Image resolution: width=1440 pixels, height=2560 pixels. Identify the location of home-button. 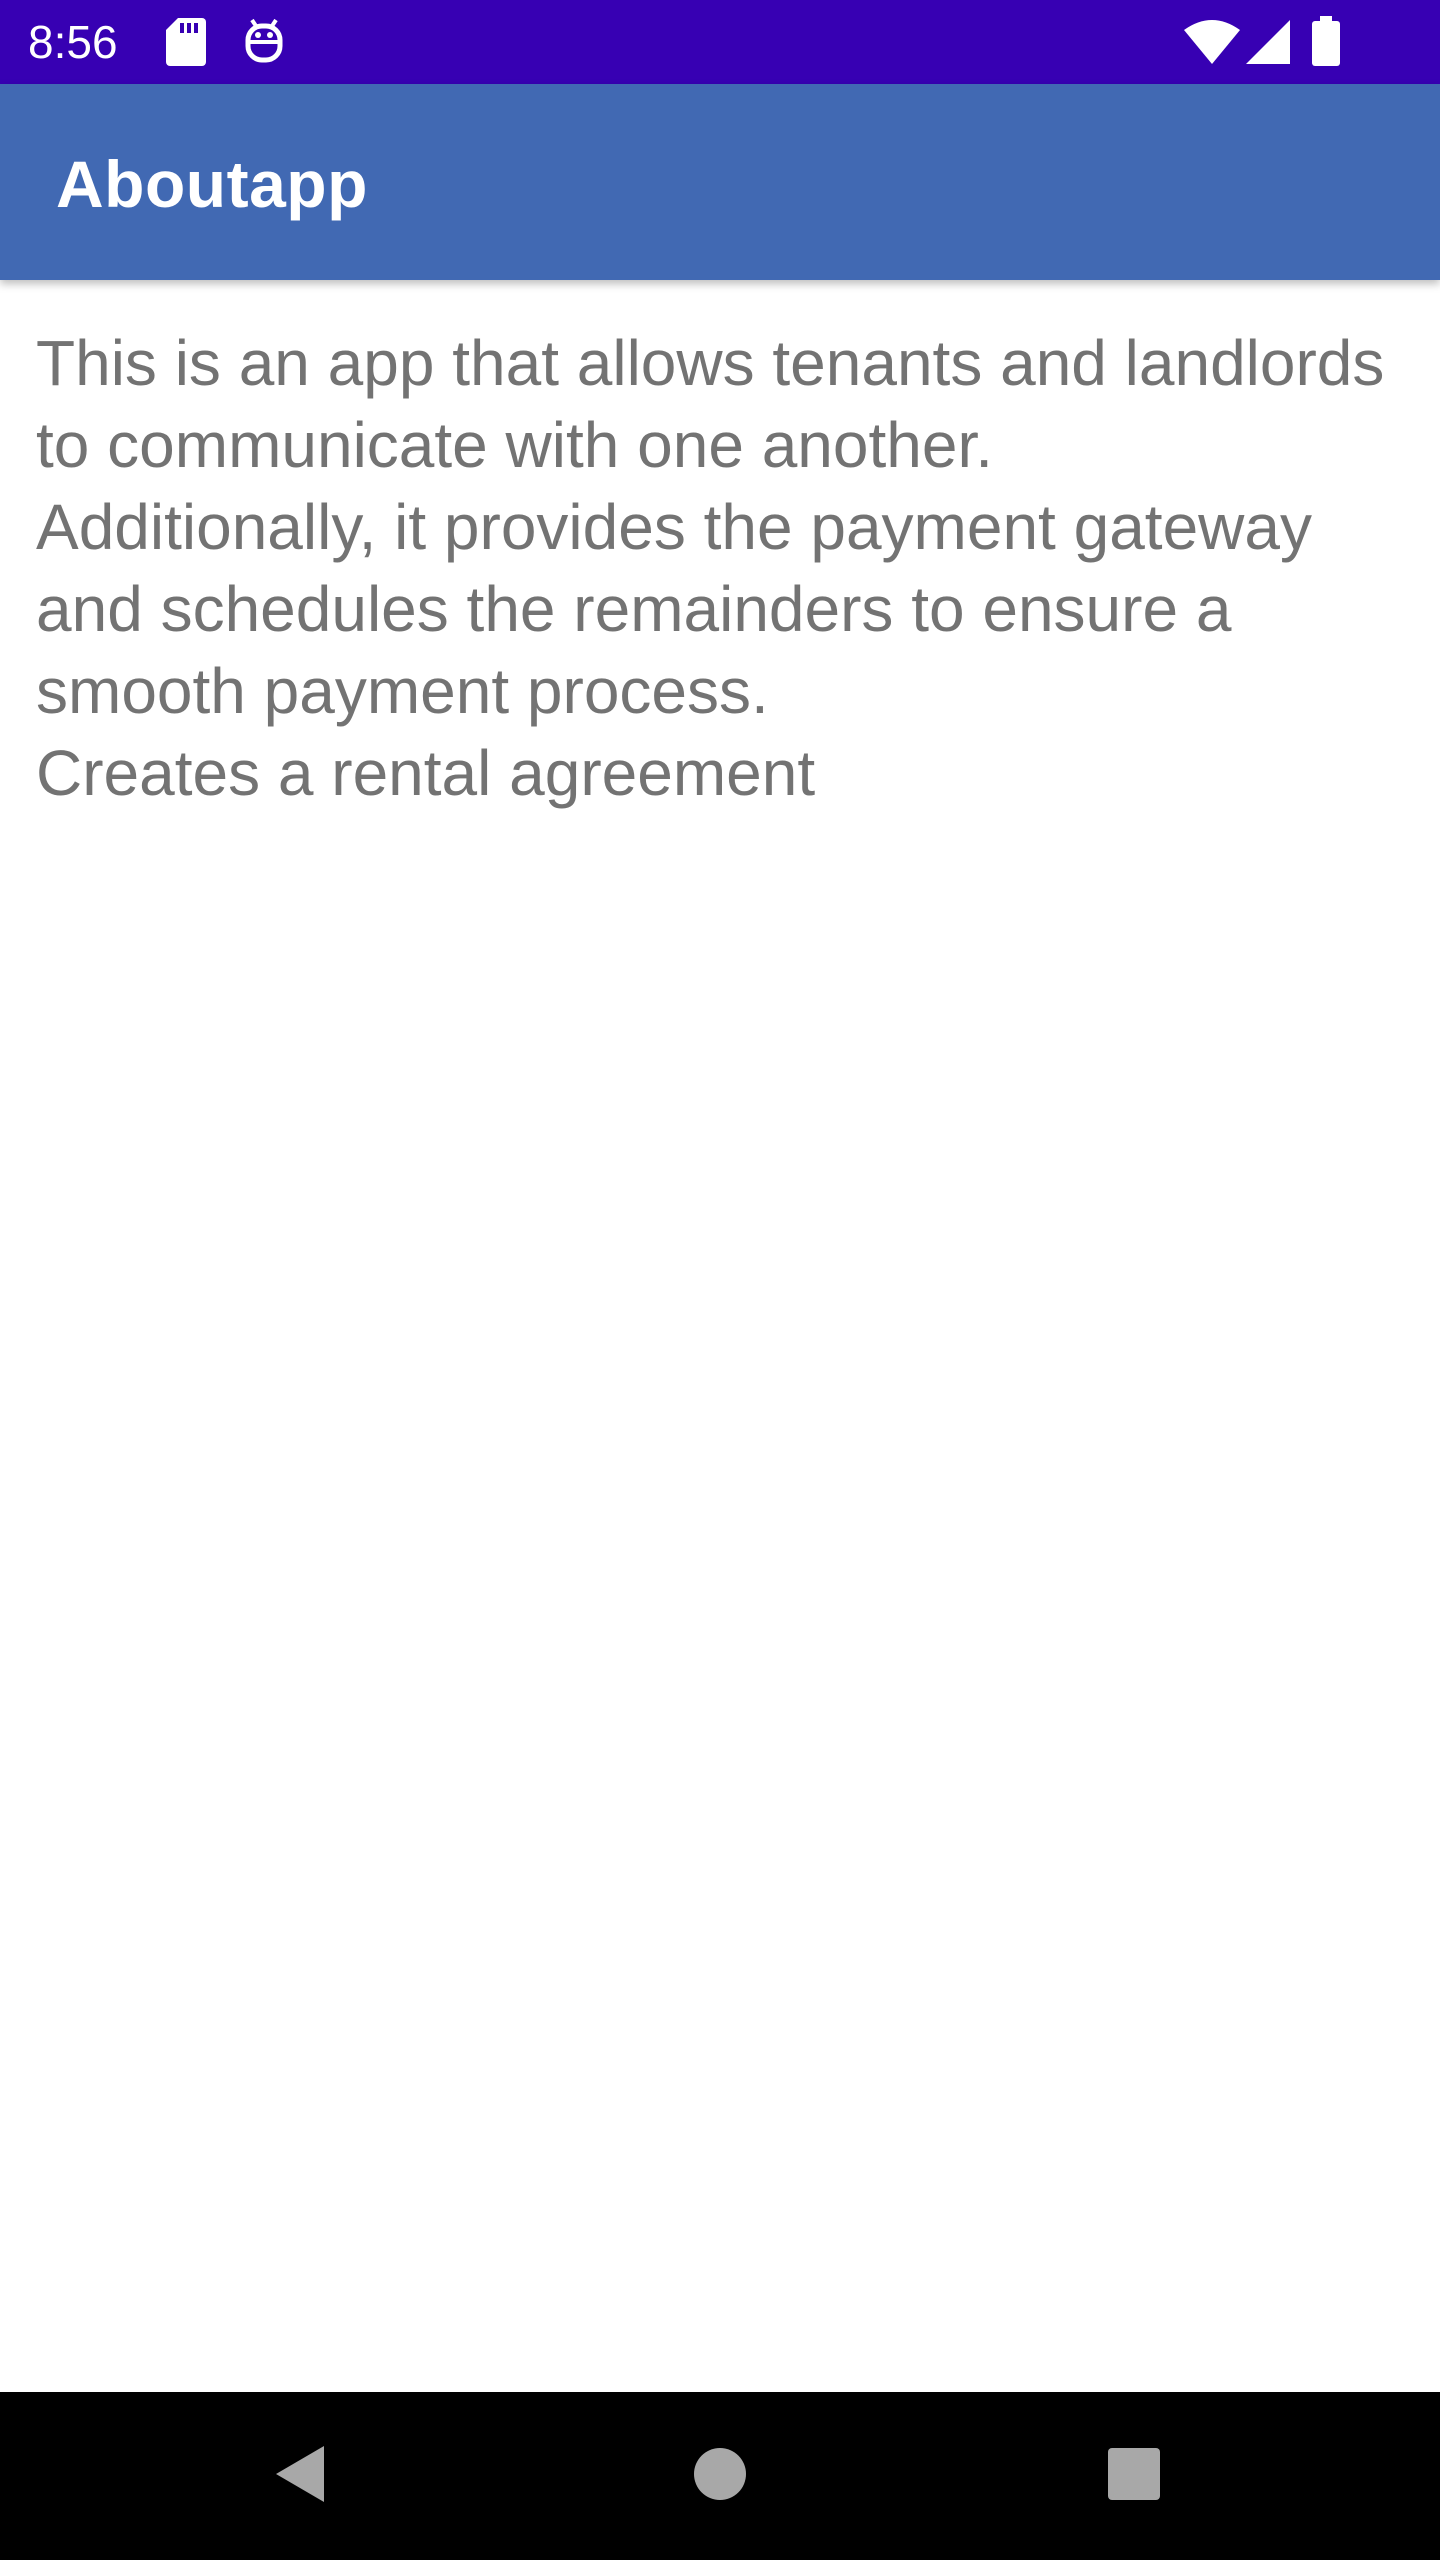
(720, 2476).